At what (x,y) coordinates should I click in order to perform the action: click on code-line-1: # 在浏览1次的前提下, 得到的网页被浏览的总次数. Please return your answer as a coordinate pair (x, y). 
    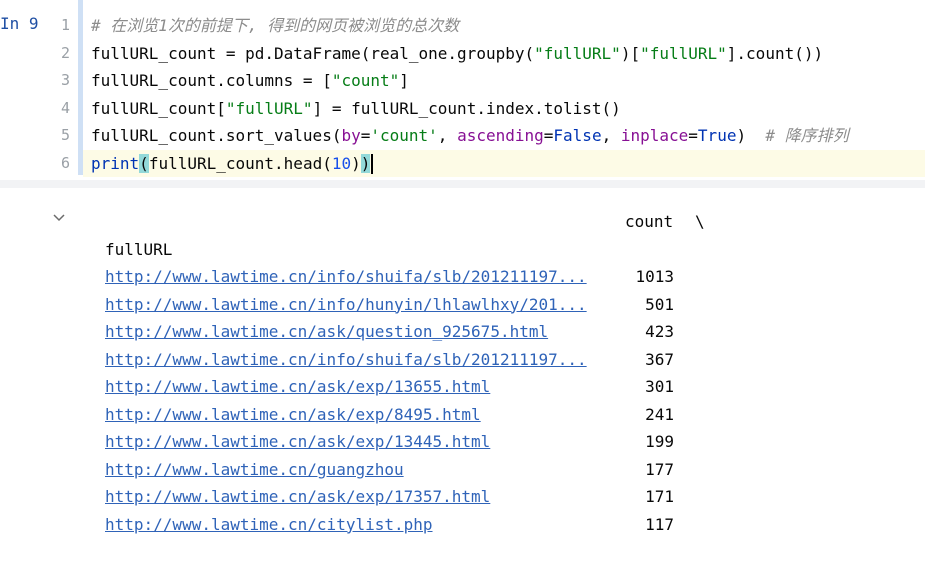
    Looking at the image, I should click on (504, 26).